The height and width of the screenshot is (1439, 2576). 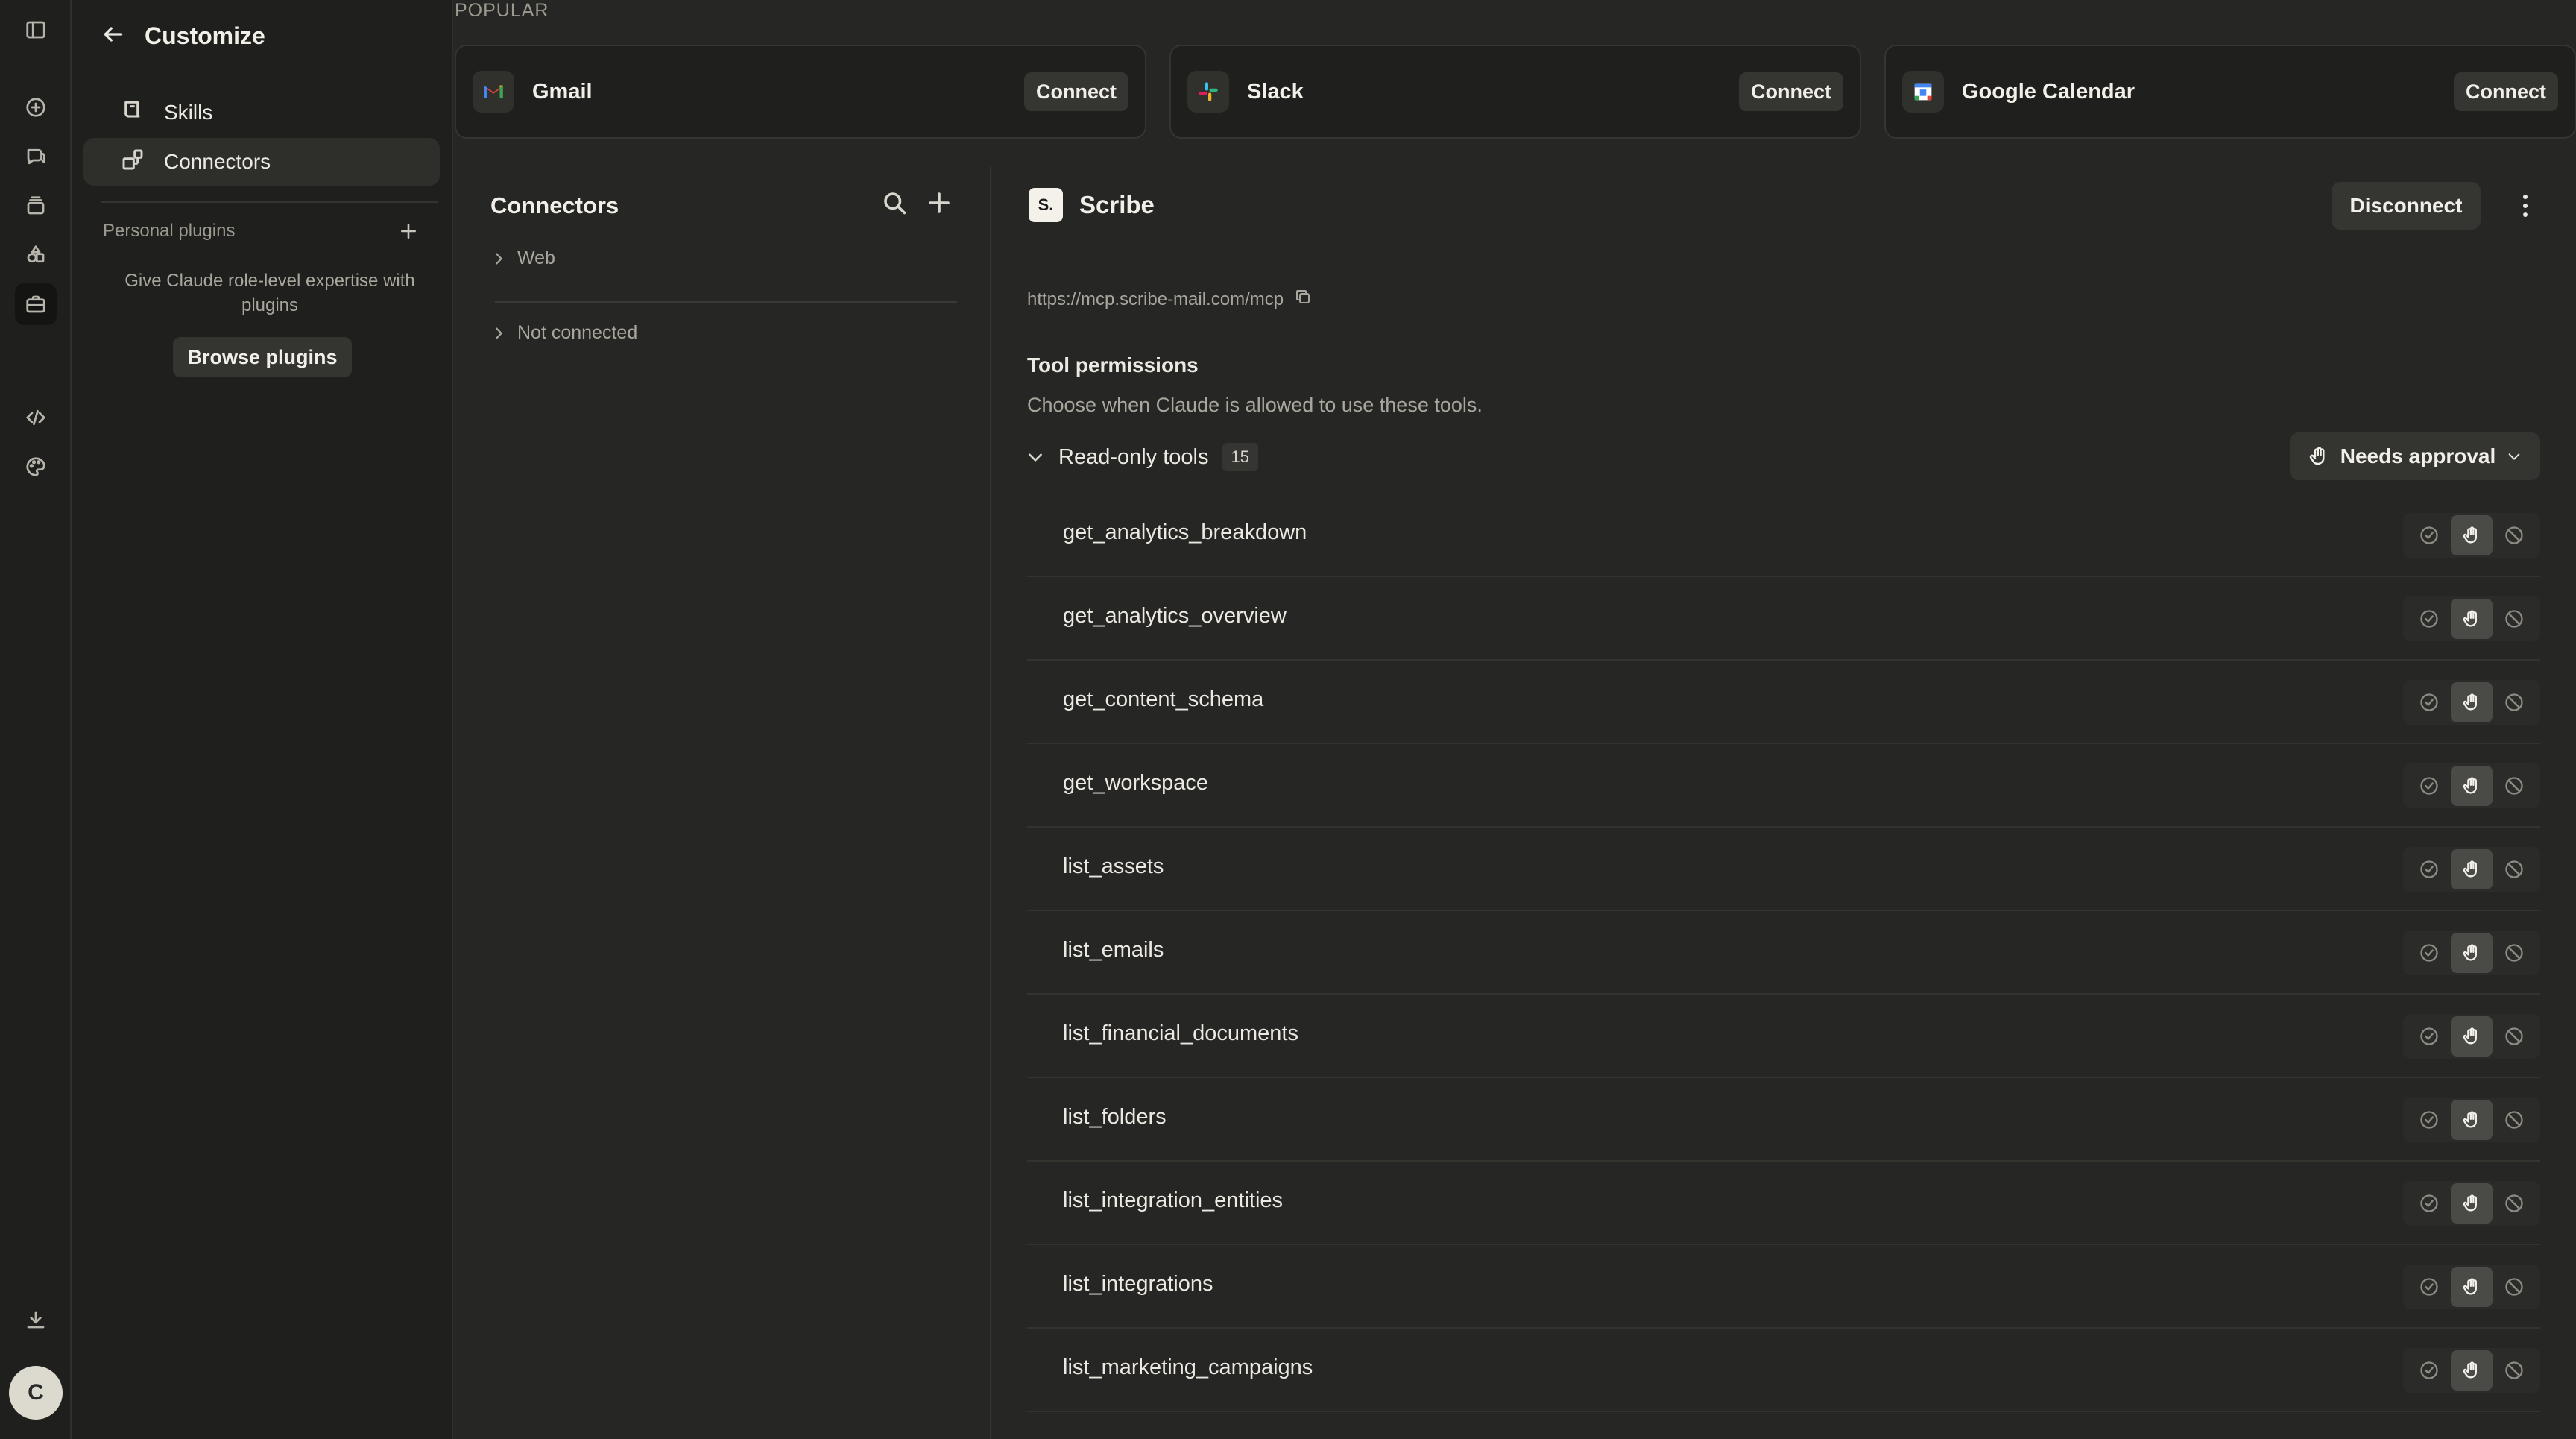 What do you see at coordinates (1784, 1370) in the screenshot?
I see `tool-row: list_marketing_campaigns` at bounding box center [1784, 1370].